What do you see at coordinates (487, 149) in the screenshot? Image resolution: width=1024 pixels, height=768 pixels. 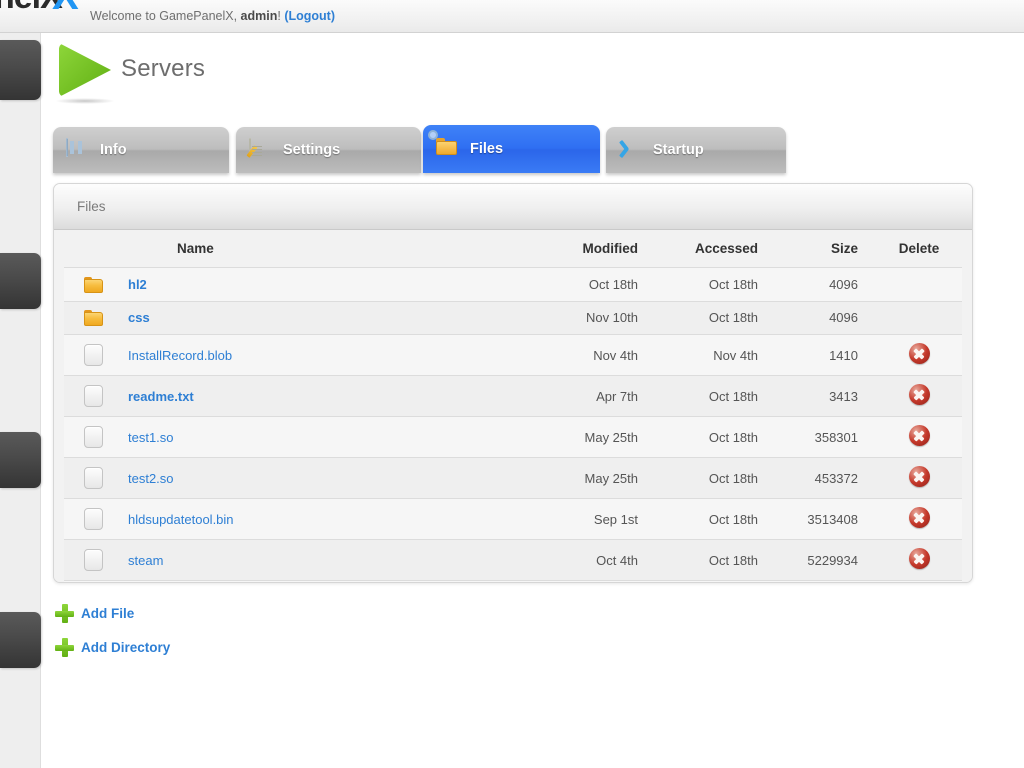 I see `tab-files-label: Files` at bounding box center [487, 149].